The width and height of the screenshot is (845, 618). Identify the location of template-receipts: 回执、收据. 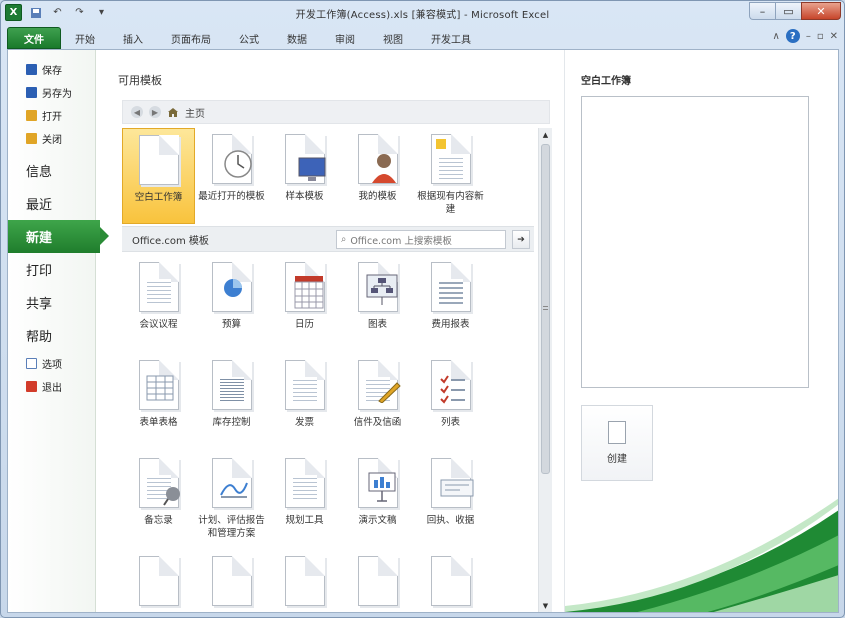
(450, 501).